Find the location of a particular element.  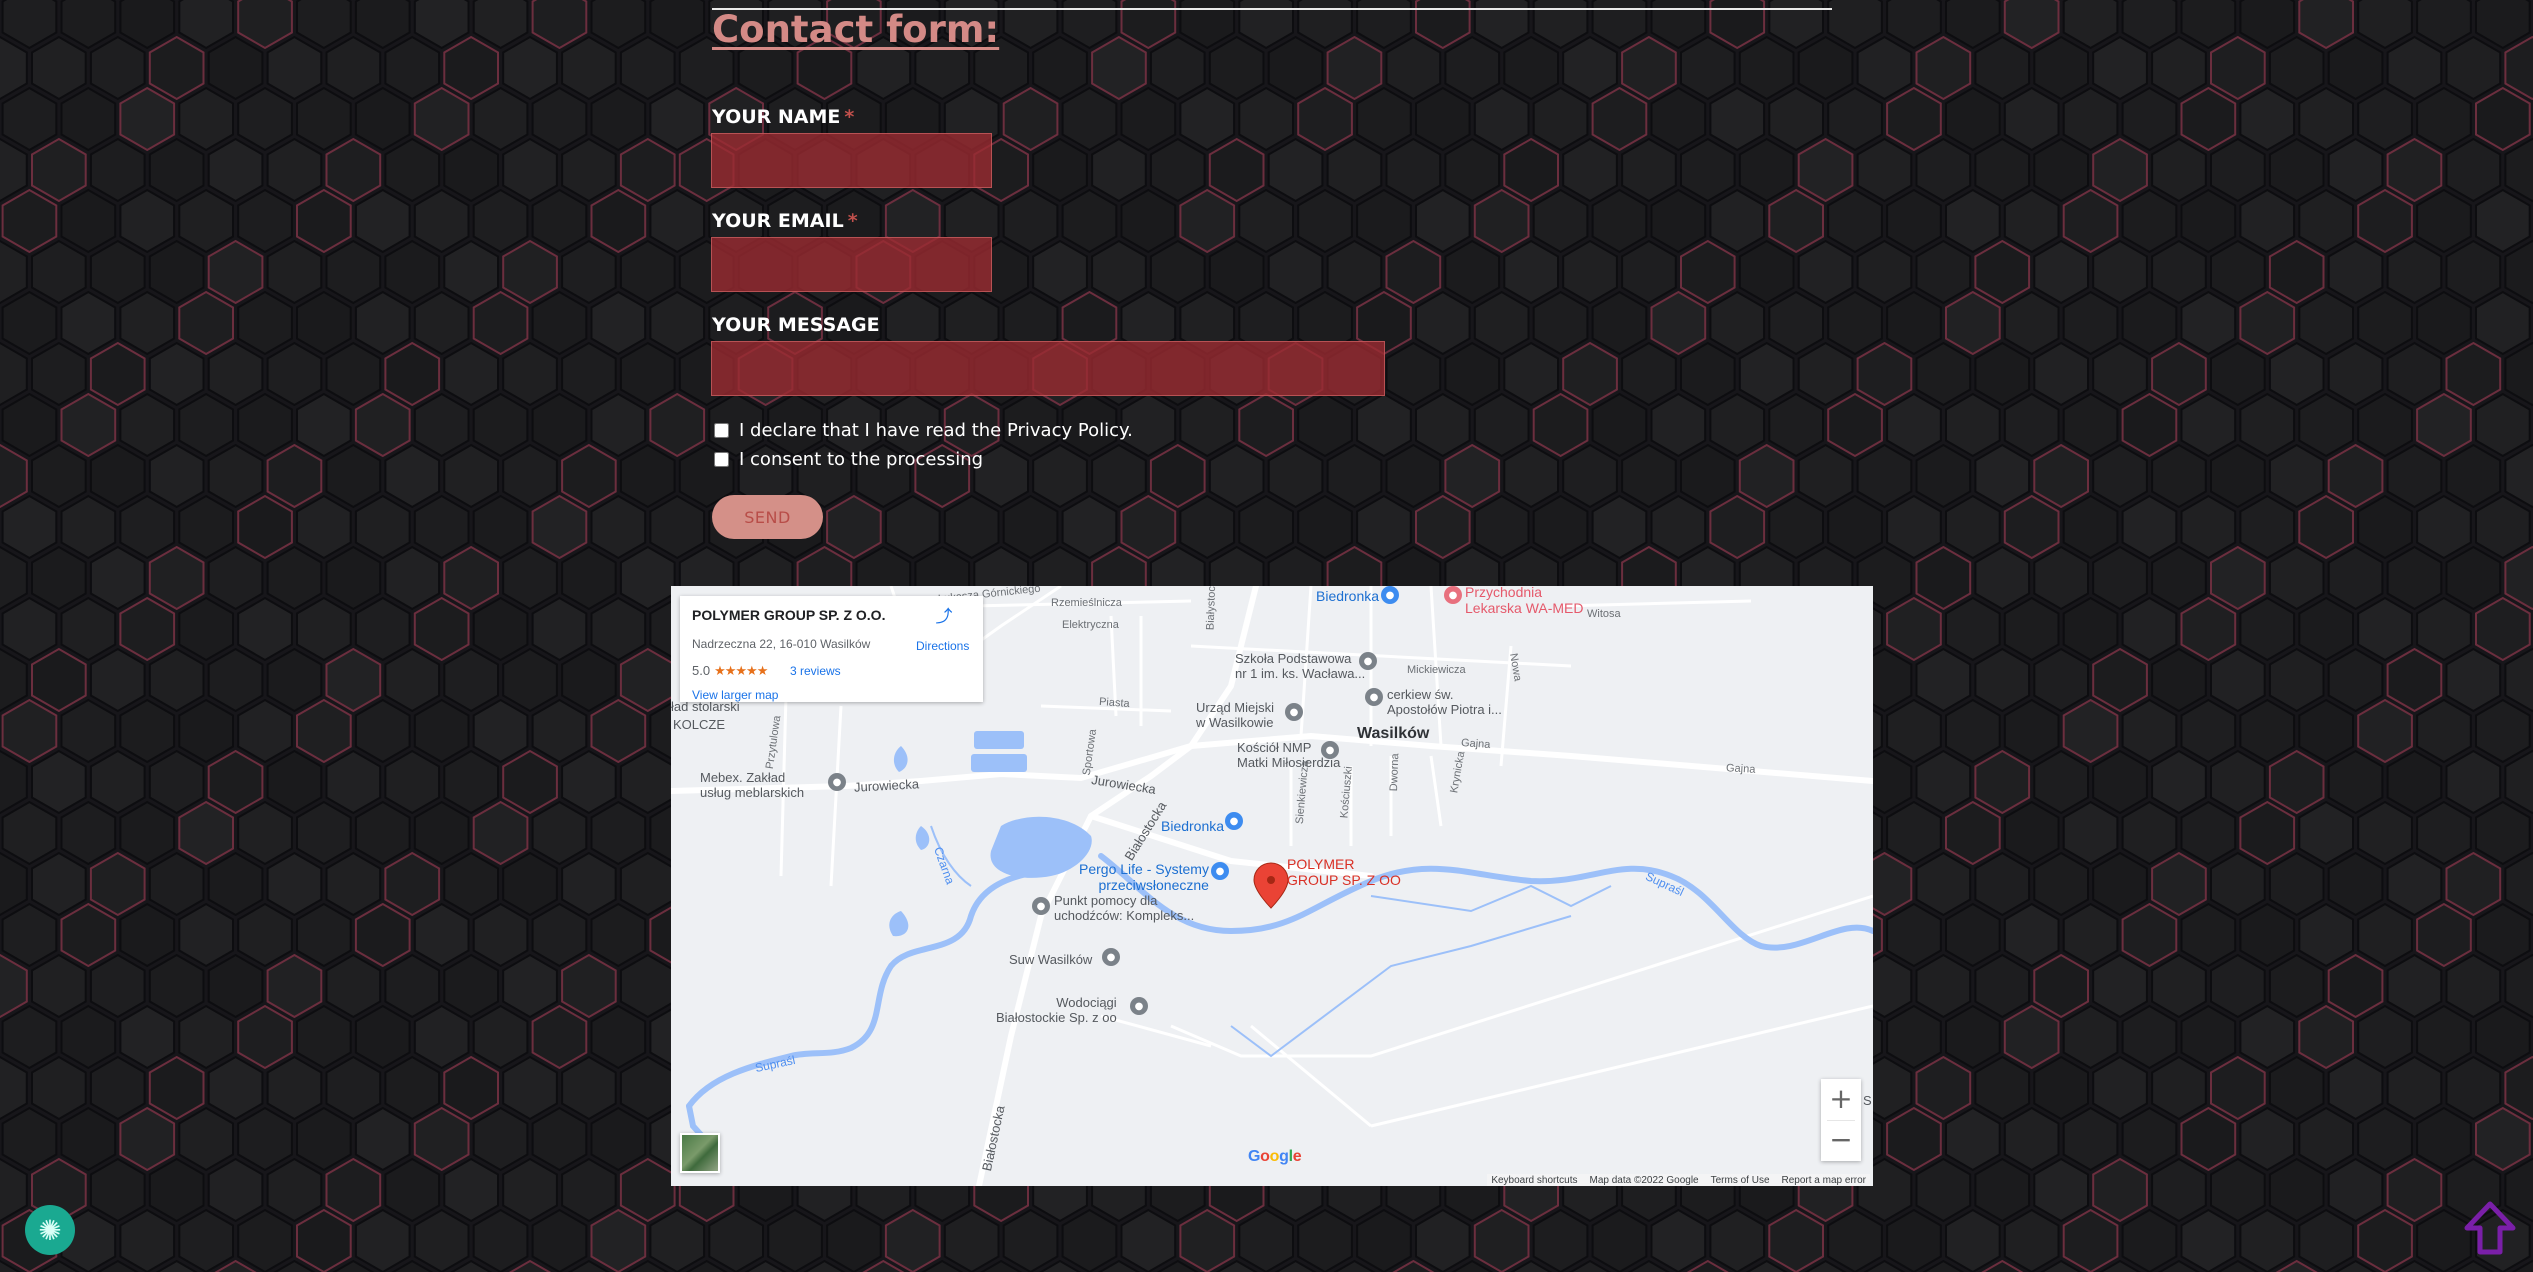

name-field is located at coordinates (851, 160).